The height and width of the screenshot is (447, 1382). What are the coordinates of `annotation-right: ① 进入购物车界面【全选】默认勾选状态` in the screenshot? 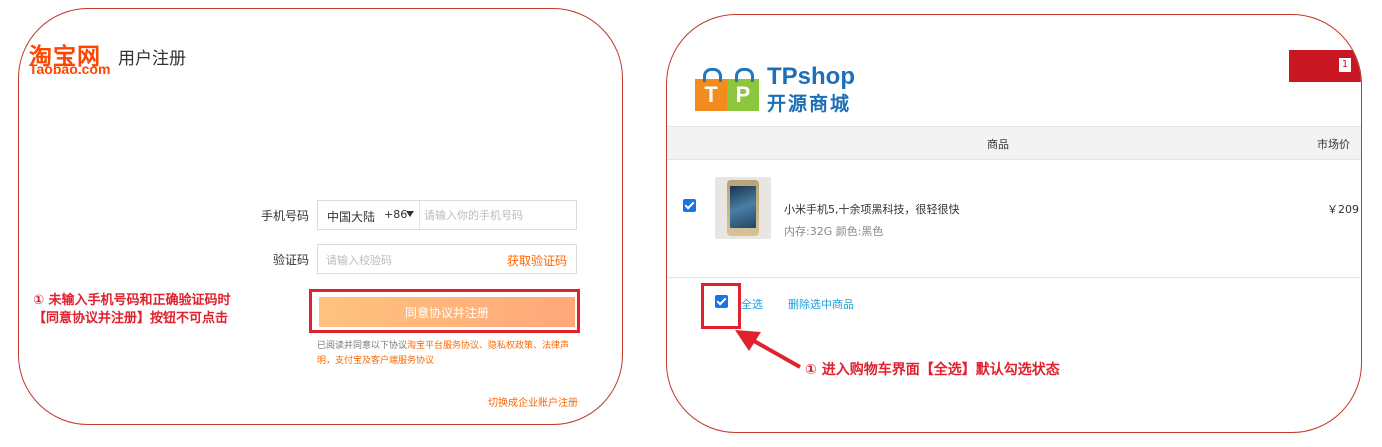 It's located at (932, 370).